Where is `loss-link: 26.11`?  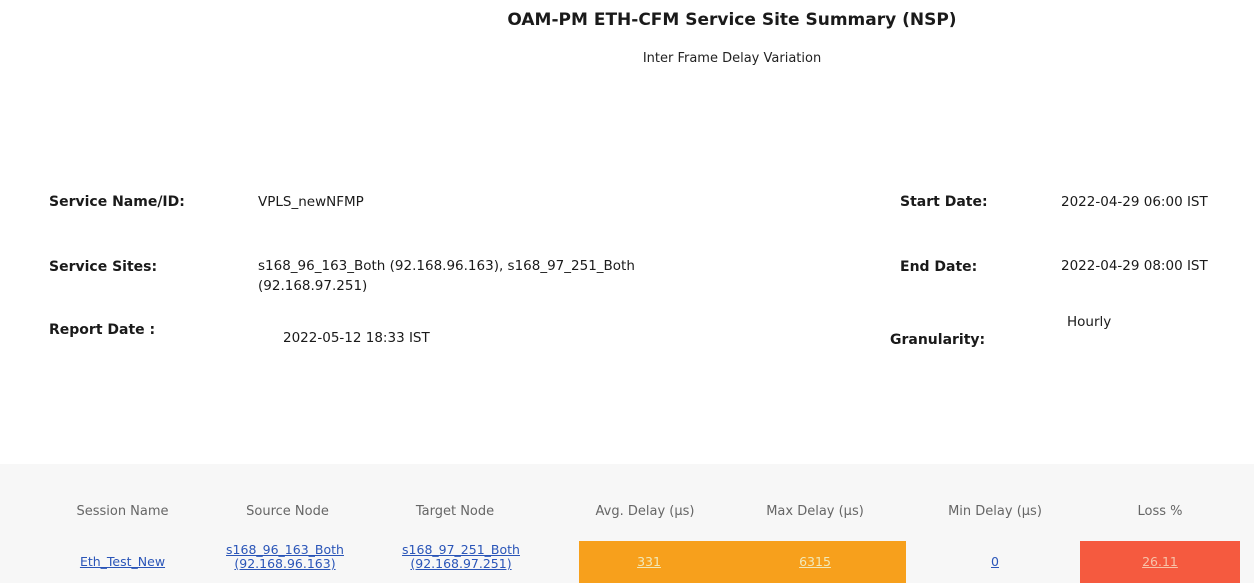
loss-link: 26.11 is located at coordinates (1160, 561).